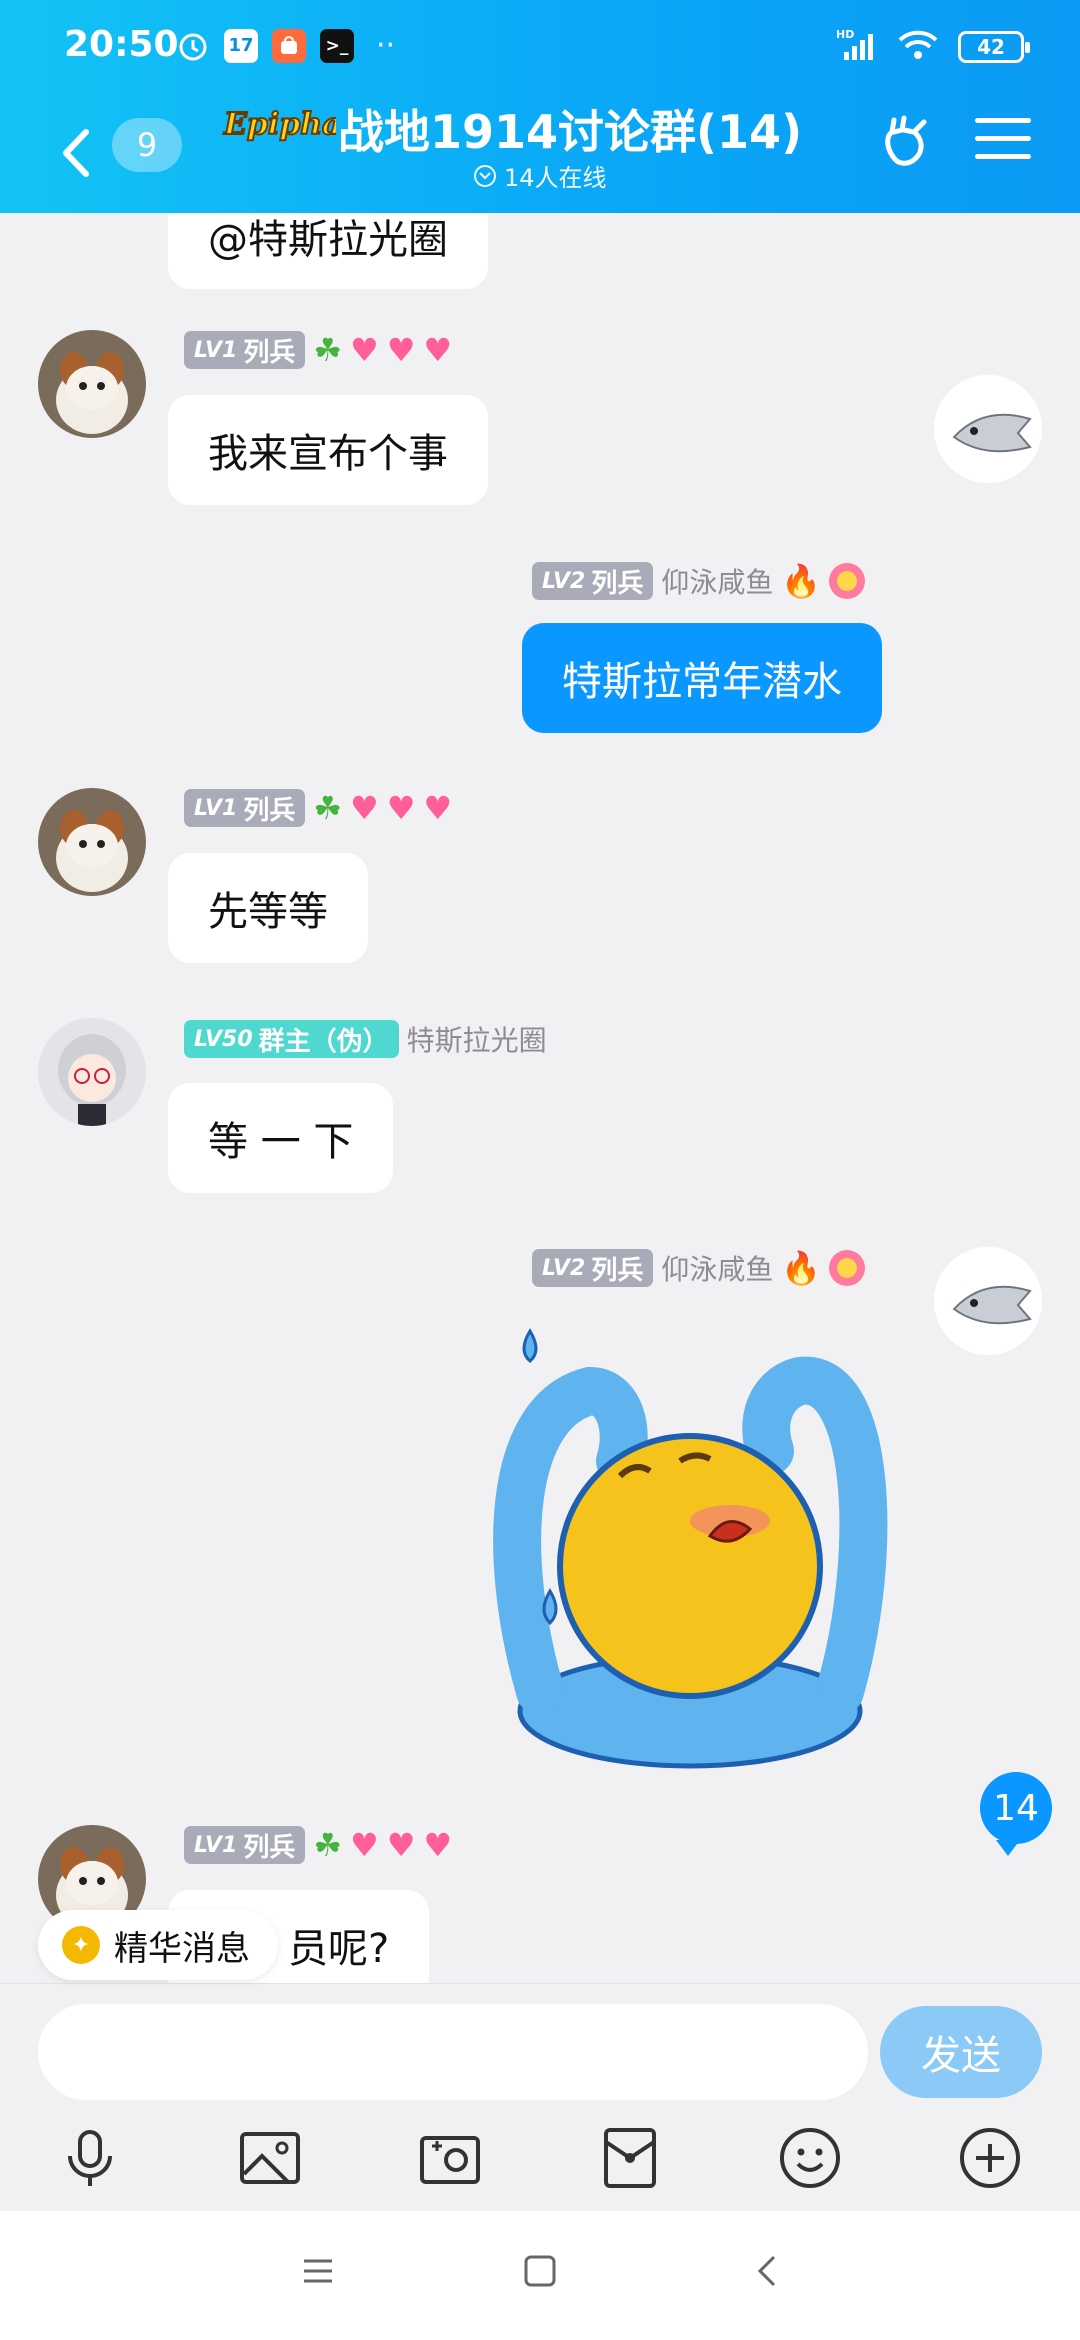 The width and height of the screenshot is (1080, 2340). What do you see at coordinates (328, 450) in the screenshot?
I see `message-bubble: 我来宣布个事` at bounding box center [328, 450].